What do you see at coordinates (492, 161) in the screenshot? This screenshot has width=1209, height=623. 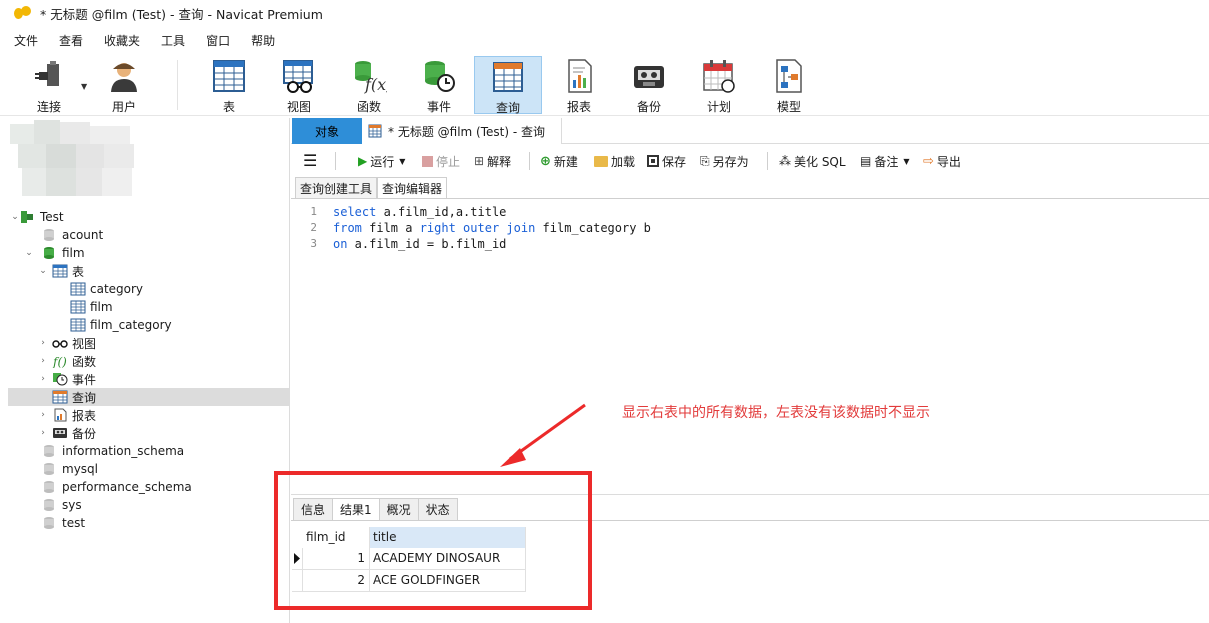 I see `explain-button: ⊞ 解释` at bounding box center [492, 161].